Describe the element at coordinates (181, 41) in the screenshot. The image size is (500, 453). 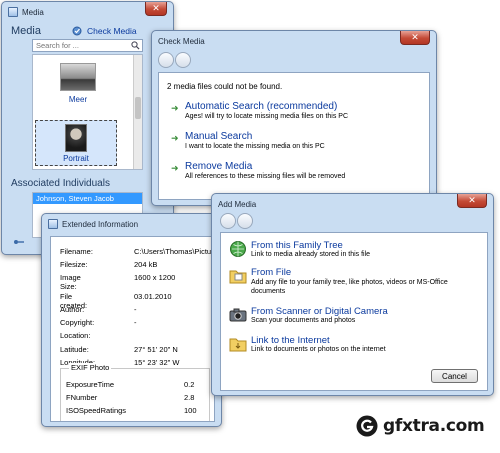
I see `check-media-title: Check Media` at that location.